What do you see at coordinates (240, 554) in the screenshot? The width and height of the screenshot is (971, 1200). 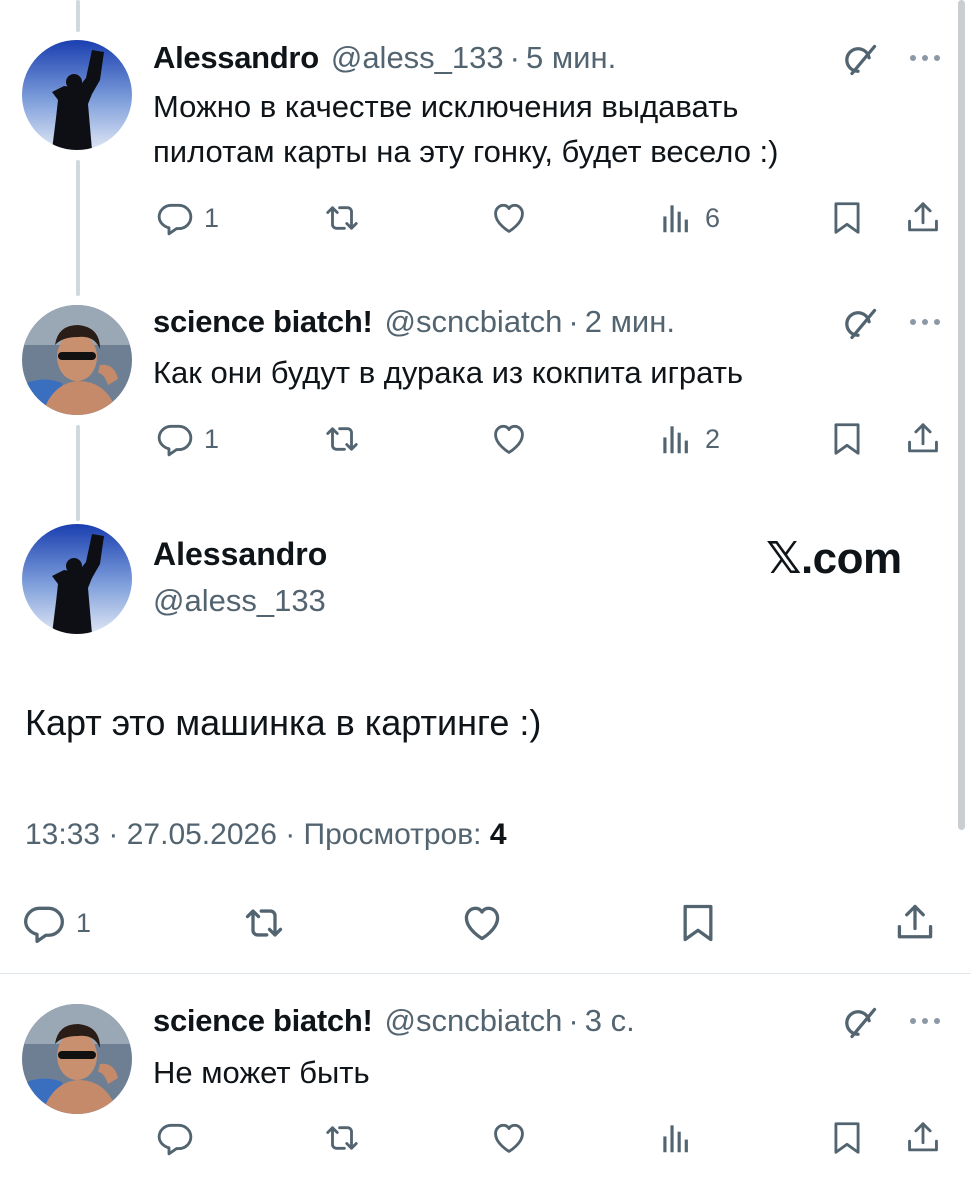 I see `main-author-name: Alessandro` at bounding box center [240, 554].